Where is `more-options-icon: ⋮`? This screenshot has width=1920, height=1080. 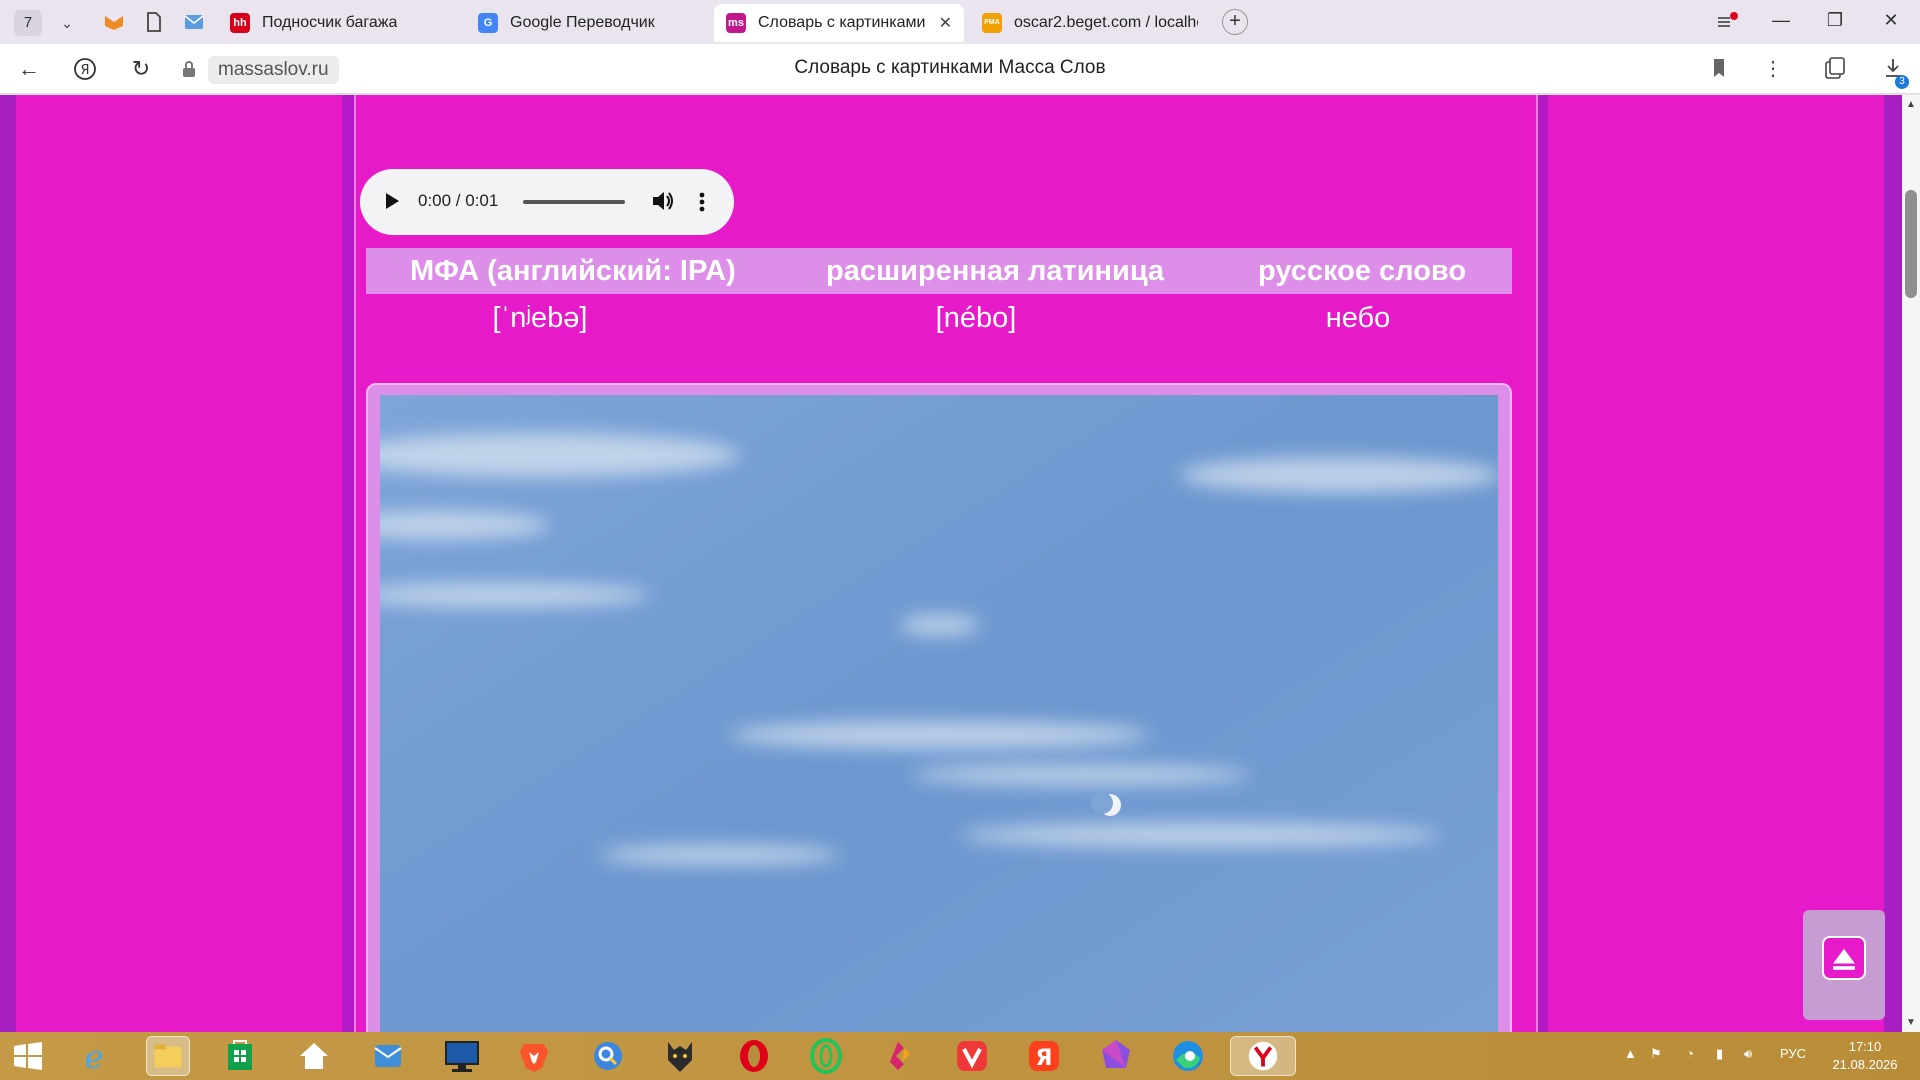 more-options-icon: ⋮ is located at coordinates (1773, 68).